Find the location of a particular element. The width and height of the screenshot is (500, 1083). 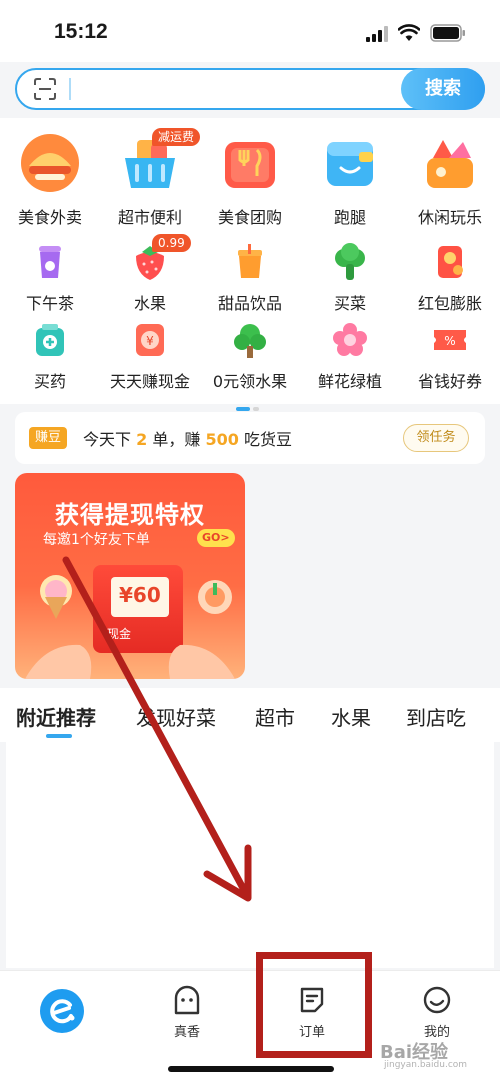

category-fruit: 水果 0.99 is located at coordinates (150, 274).